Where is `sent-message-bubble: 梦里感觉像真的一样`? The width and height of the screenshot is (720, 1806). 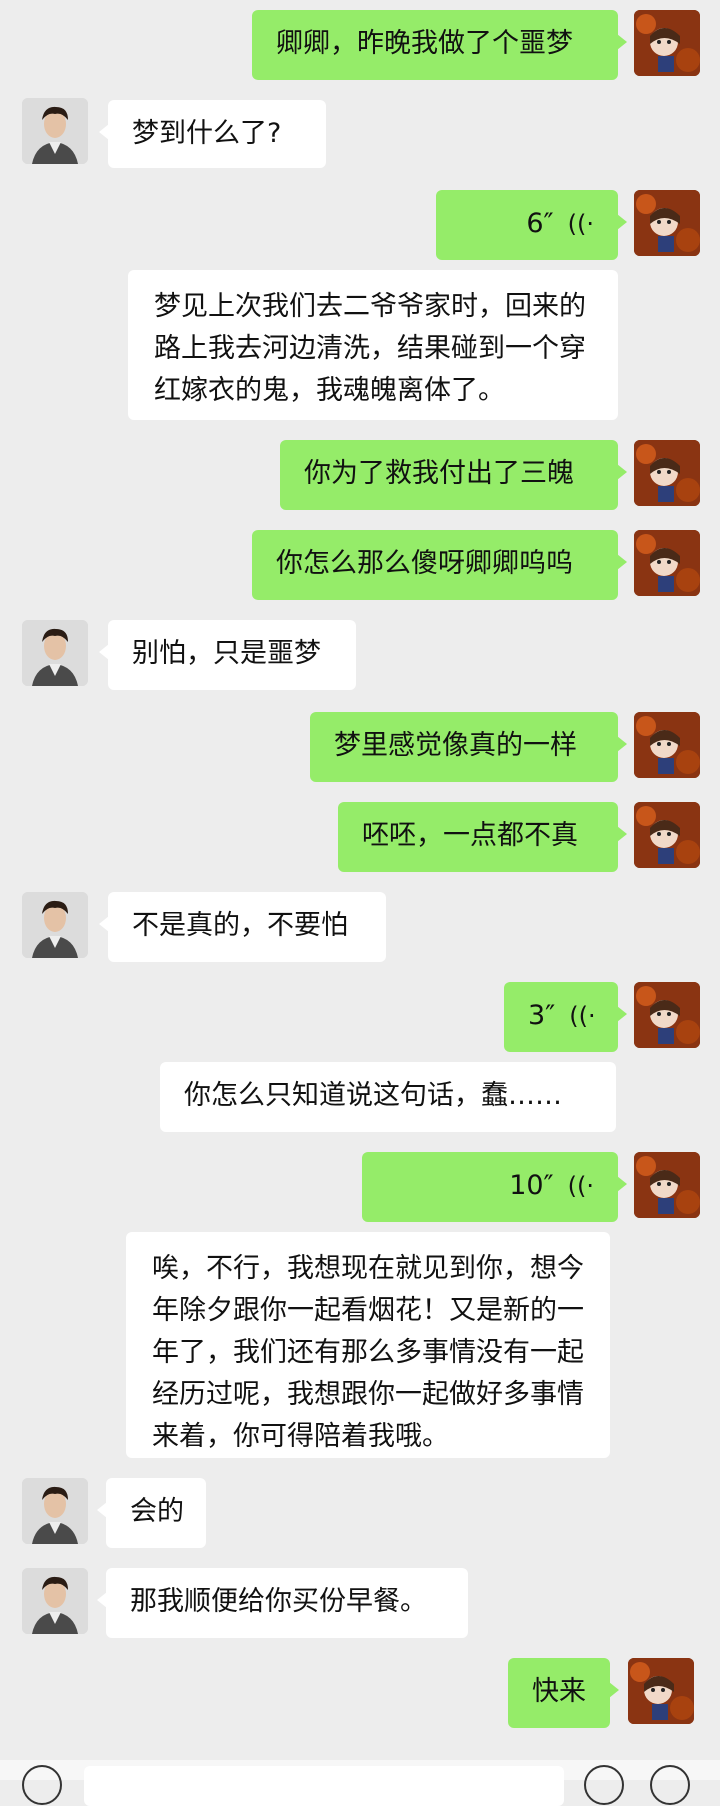 sent-message-bubble: 梦里感觉像真的一样 is located at coordinates (468, 747).